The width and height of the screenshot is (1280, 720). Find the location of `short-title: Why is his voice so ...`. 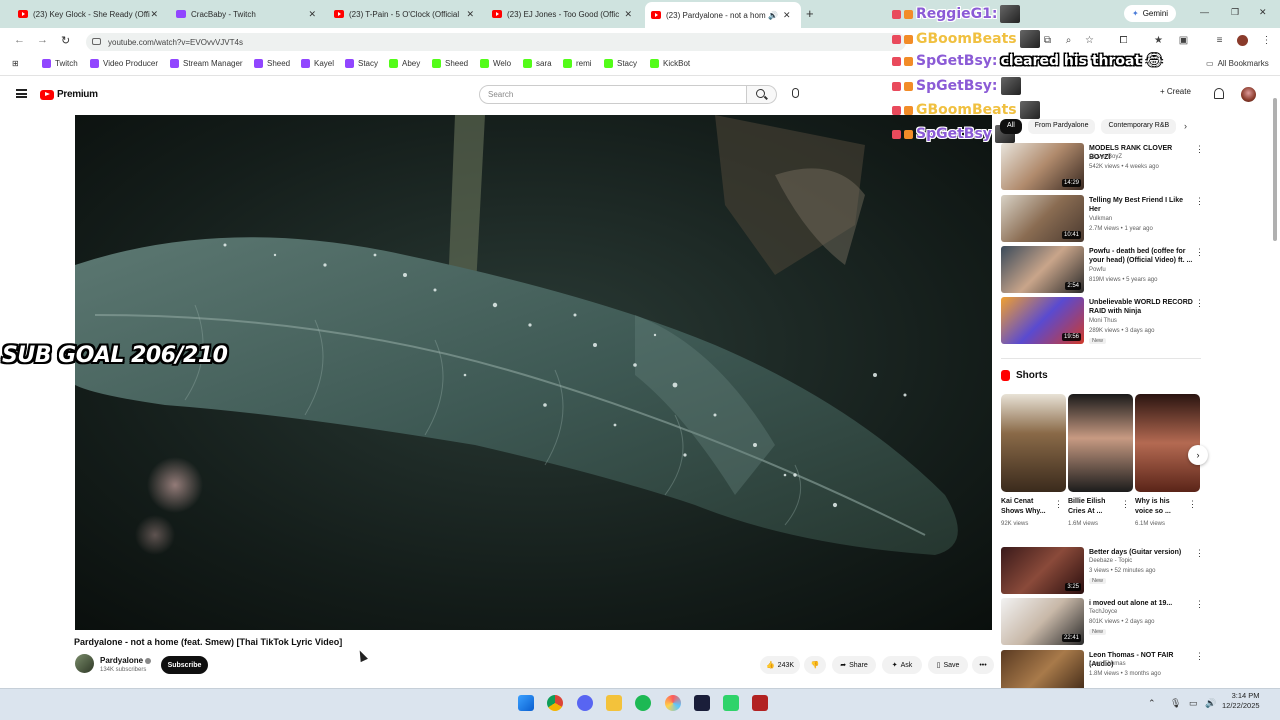

short-title: Why is his voice so ... is located at coordinates (1161, 507).